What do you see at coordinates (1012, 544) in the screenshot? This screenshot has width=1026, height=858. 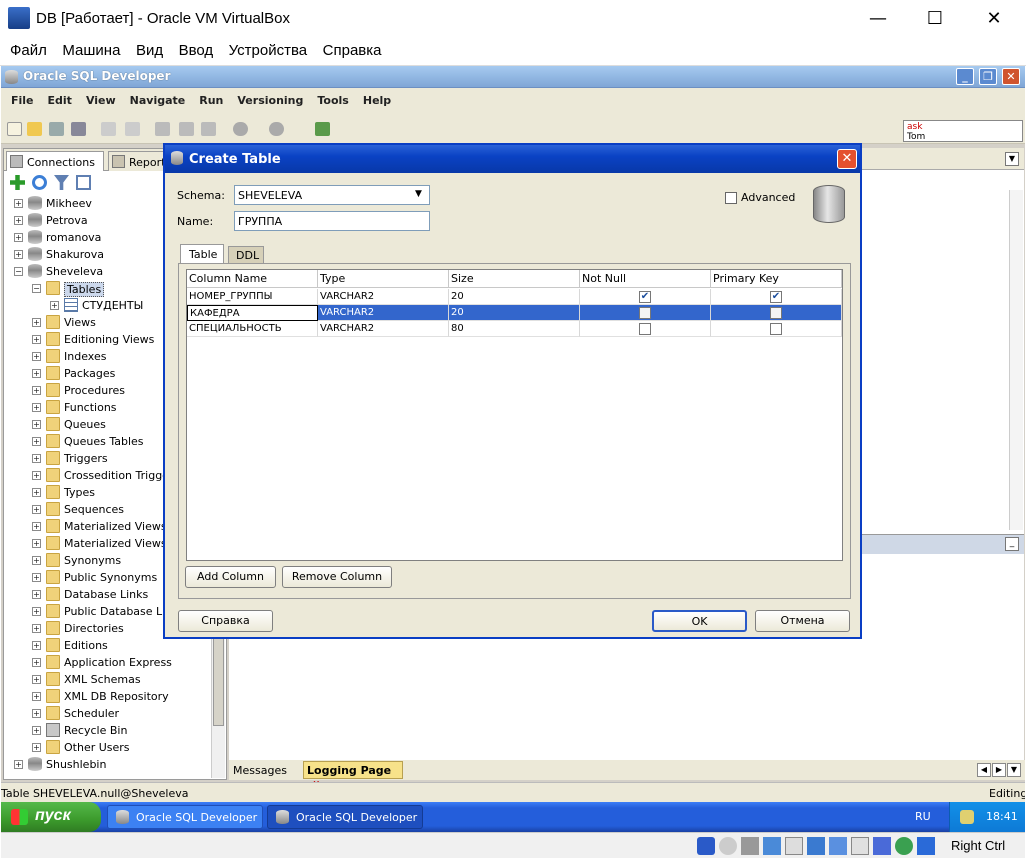 I see `lower-panel-minimize-icon: _` at bounding box center [1012, 544].